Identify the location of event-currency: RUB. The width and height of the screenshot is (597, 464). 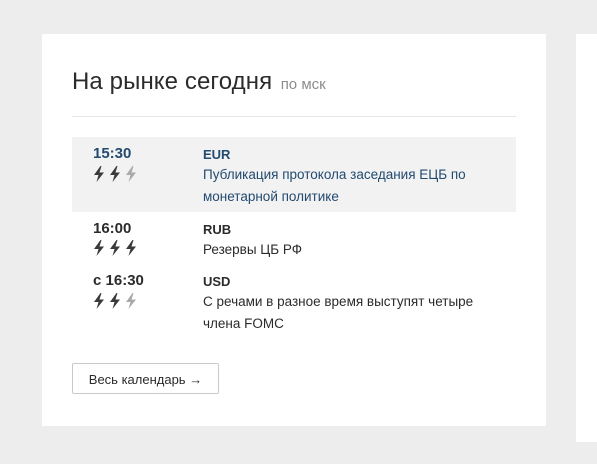
(217, 229).